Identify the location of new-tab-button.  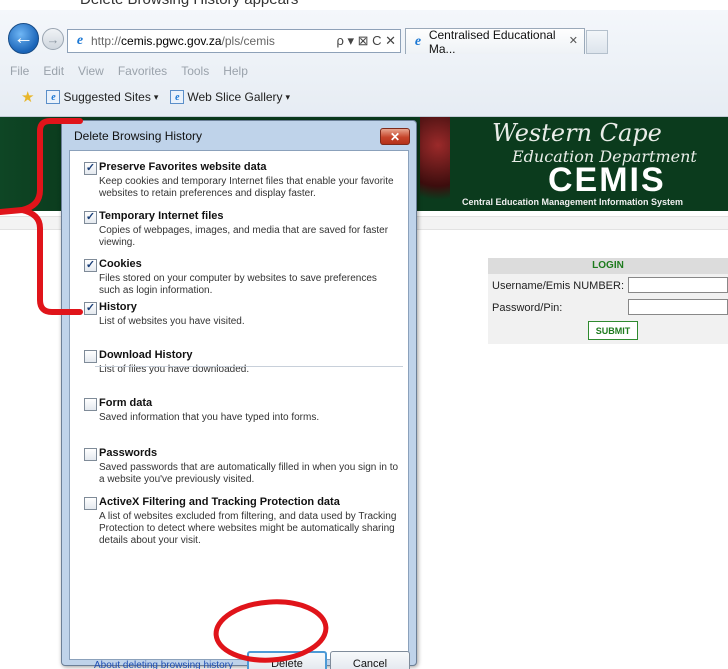
(597, 42).